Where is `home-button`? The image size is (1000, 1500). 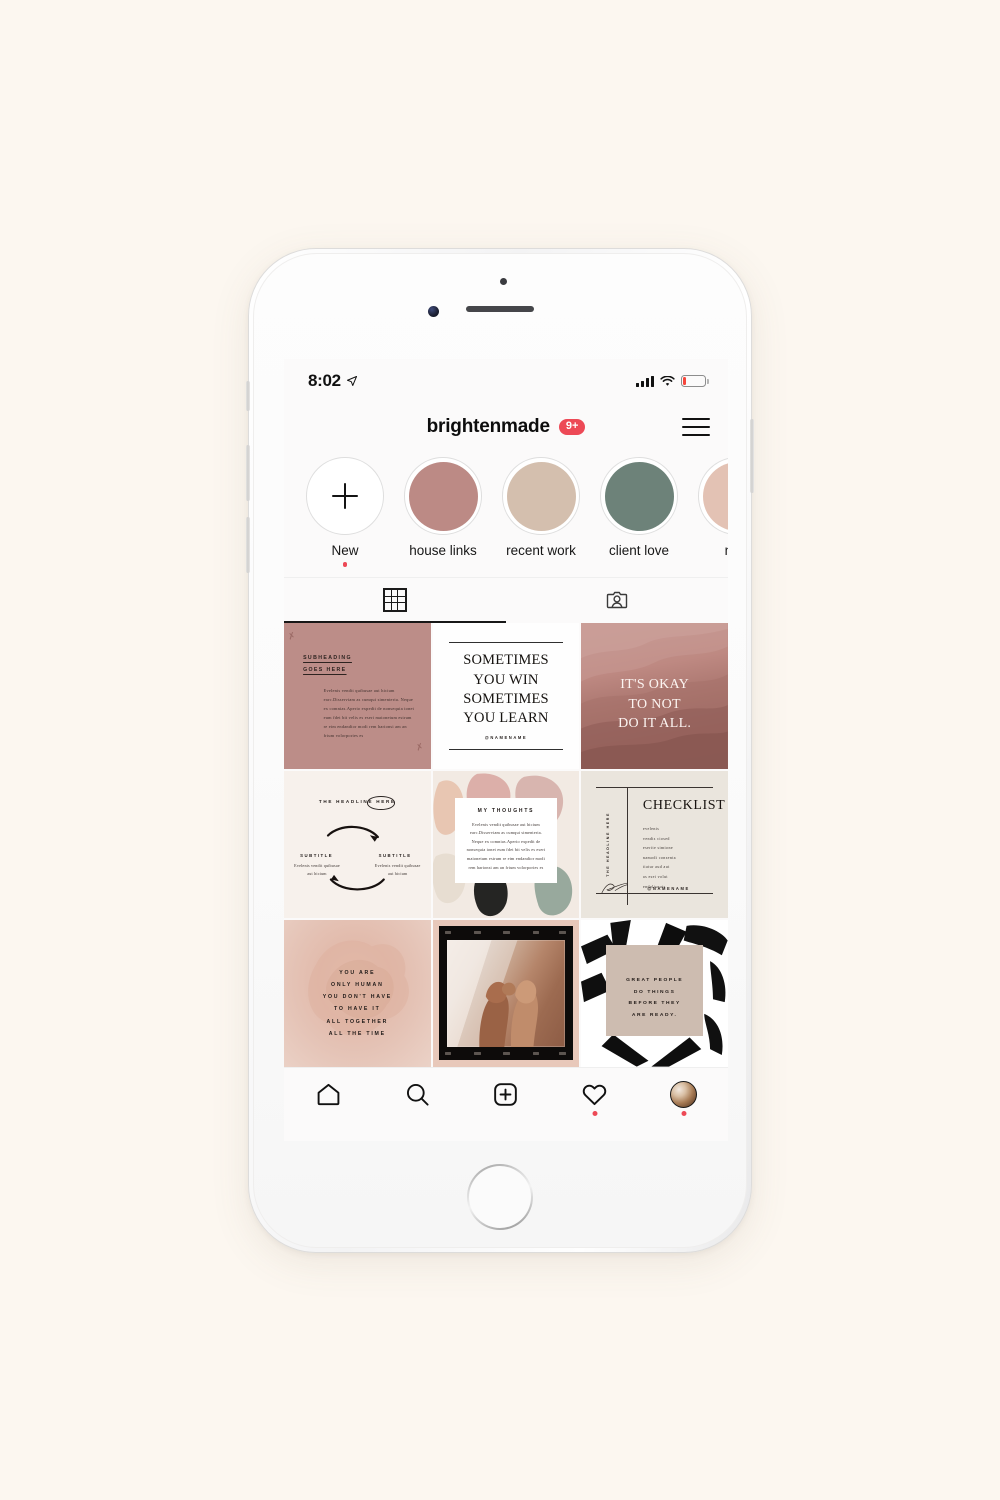
home-button is located at coordinates (500, 1197).